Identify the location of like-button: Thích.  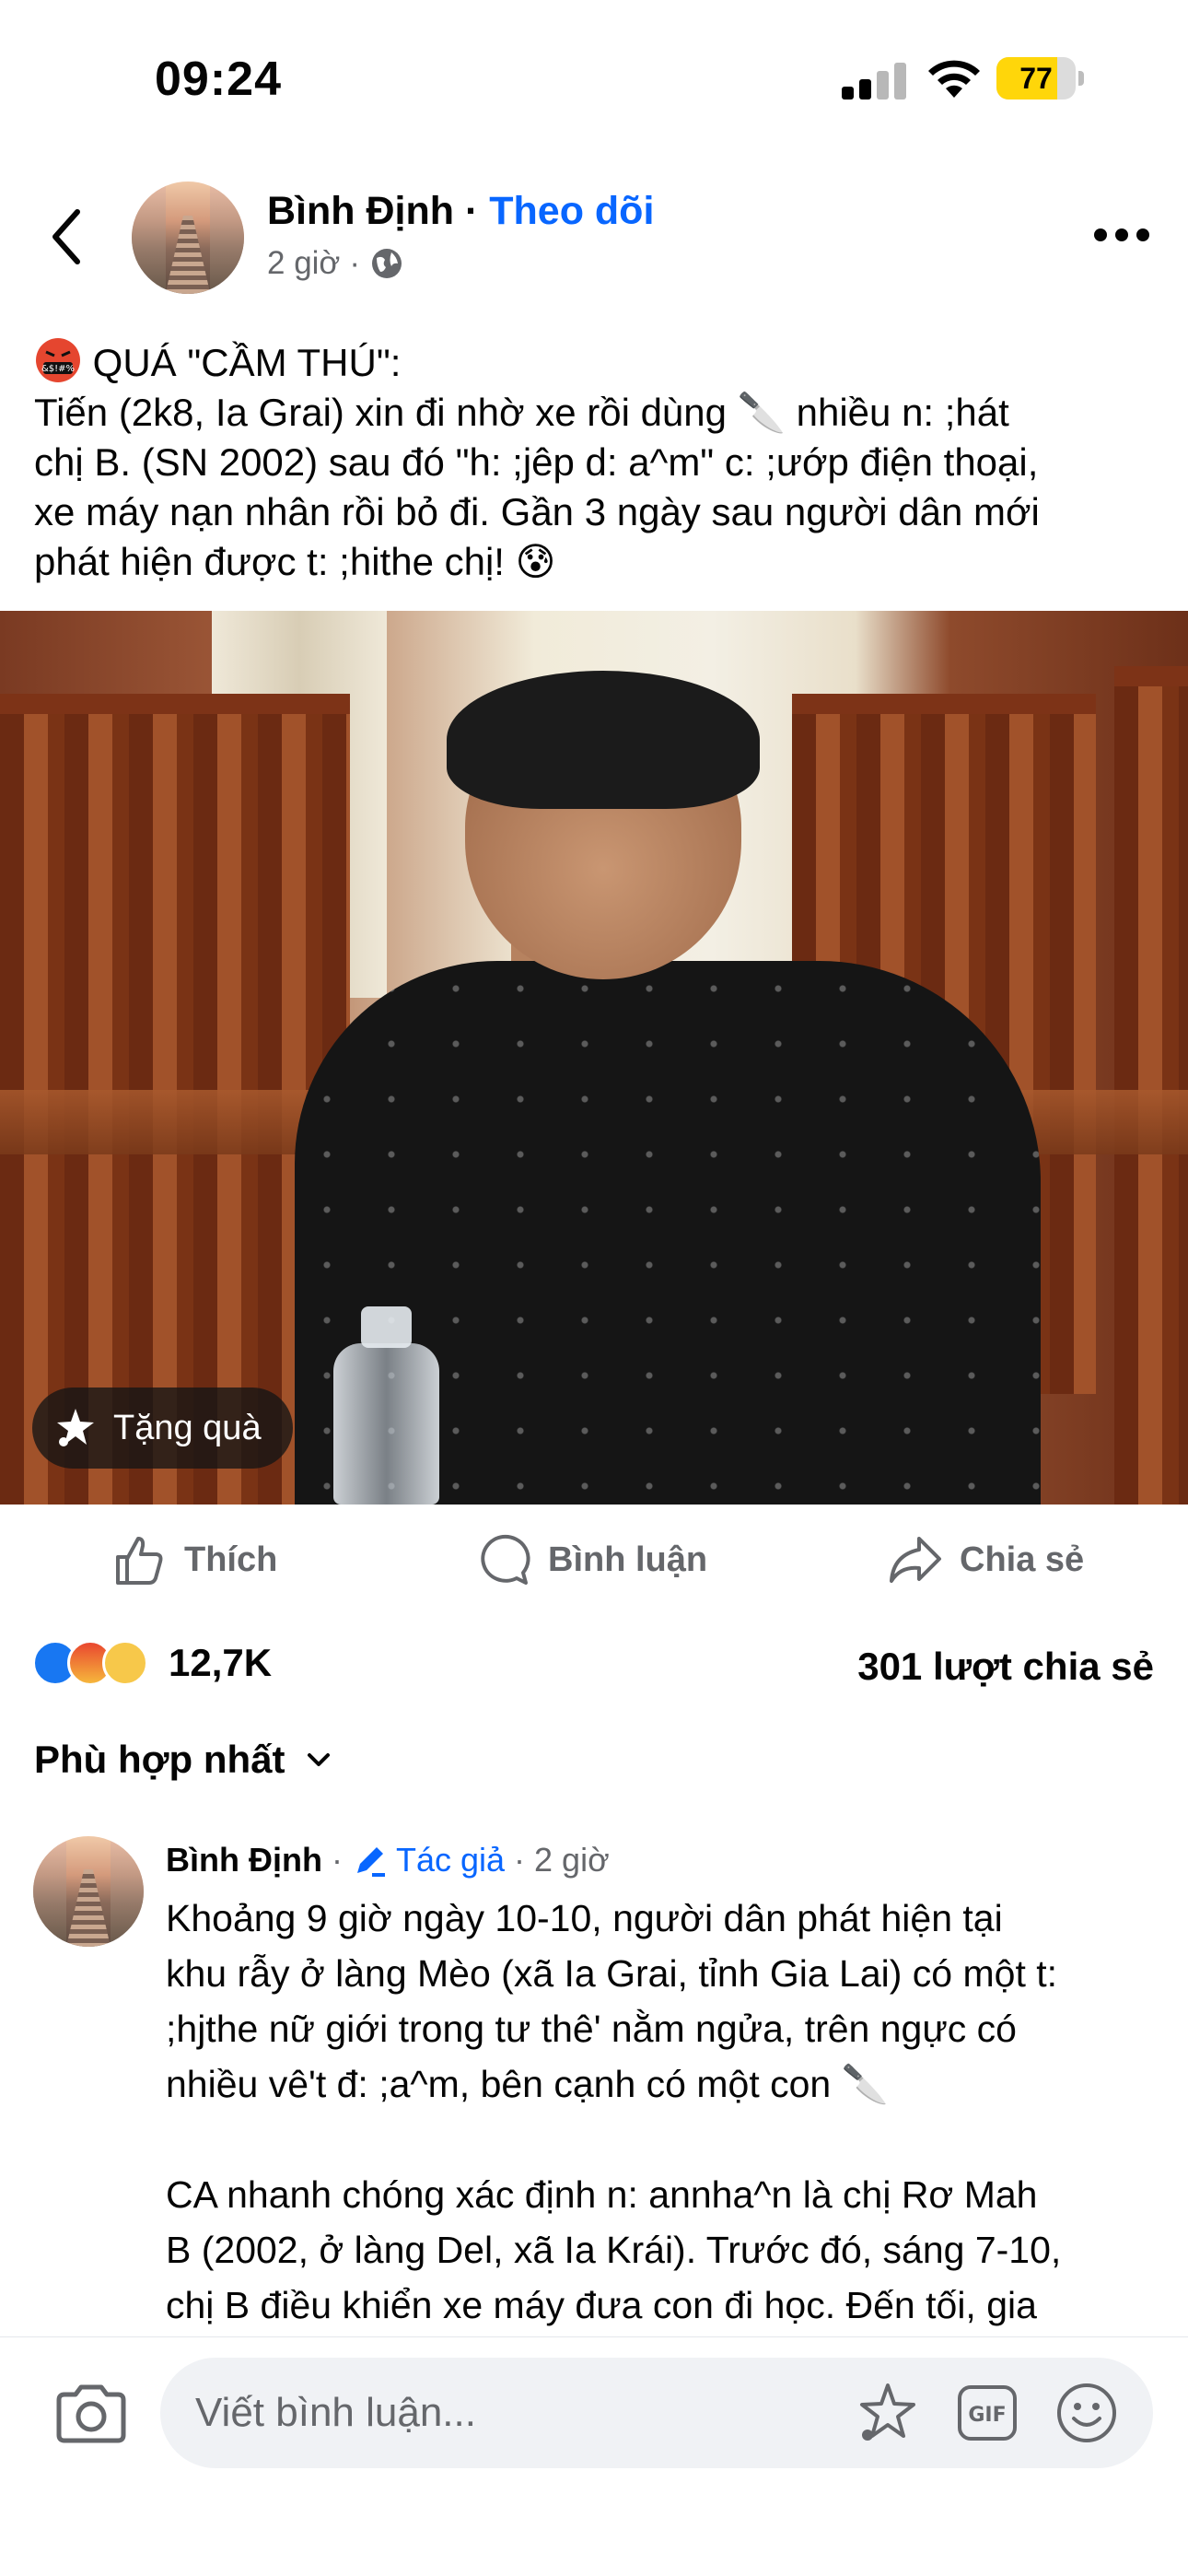
(194, 1559).